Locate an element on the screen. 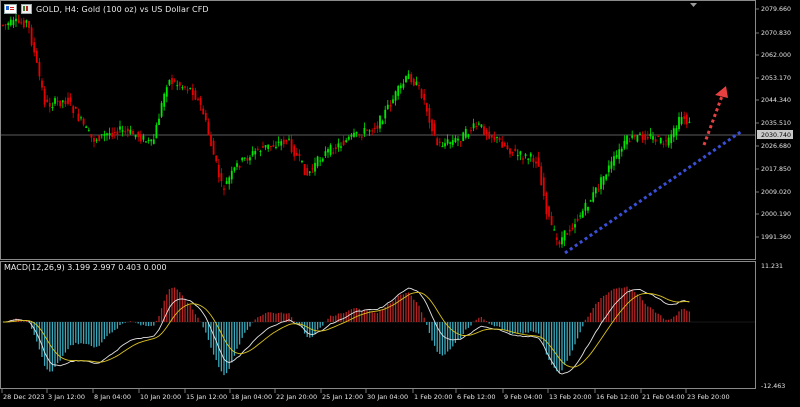 This screenshot has height=407, width=800. macd-axis: 11.231 -12.463 is located at coordinates (773, 326).